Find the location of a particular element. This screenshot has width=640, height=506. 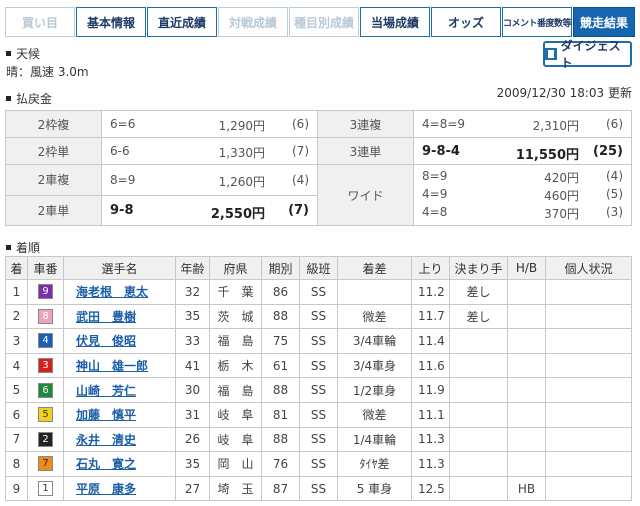

rank: 6 is located at coordinates (16, 414).